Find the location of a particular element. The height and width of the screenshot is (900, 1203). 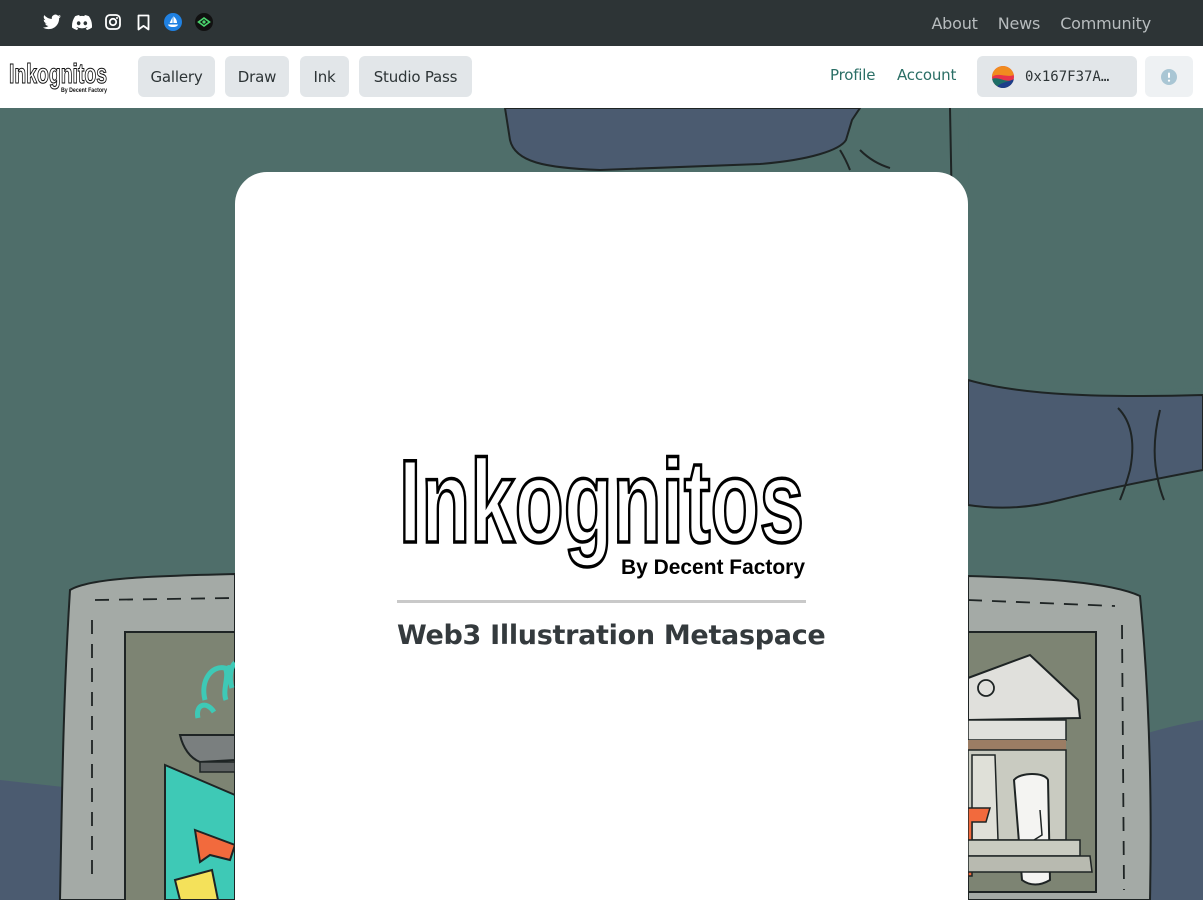

alert-button is located at coordinates (1169, 76).